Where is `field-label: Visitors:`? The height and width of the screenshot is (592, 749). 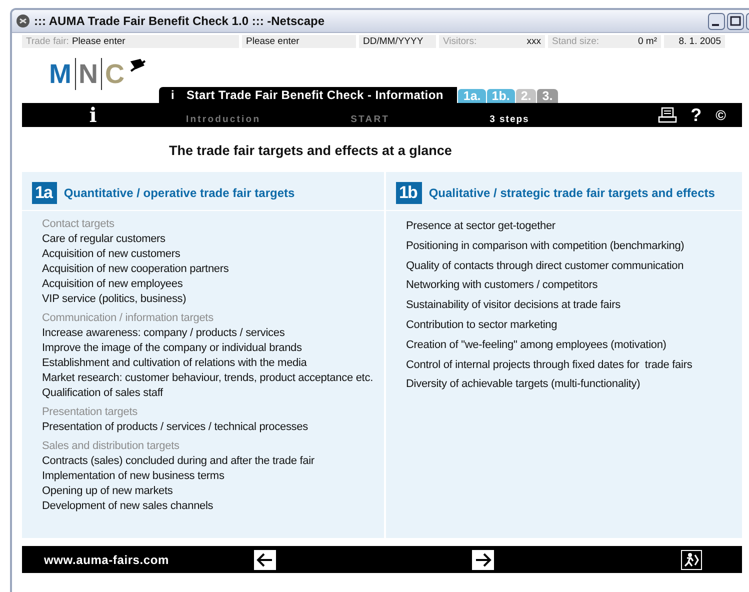
field-label: Visitors: is located at coordinates (460, 41).